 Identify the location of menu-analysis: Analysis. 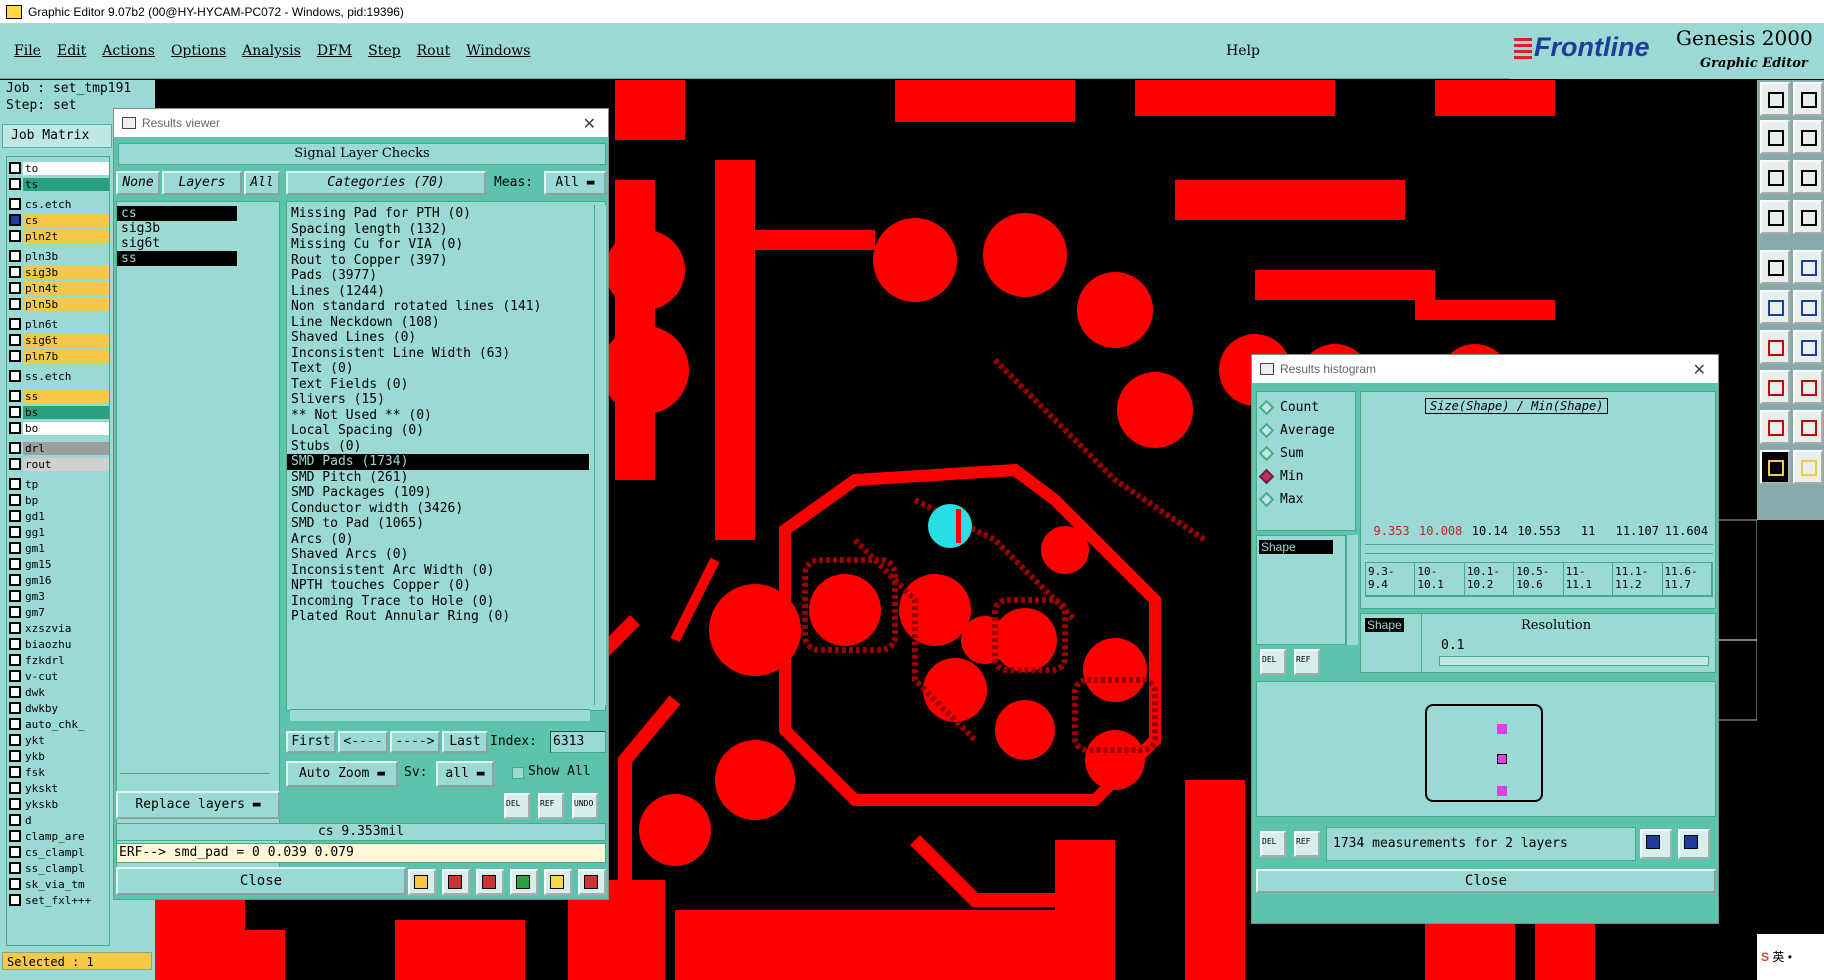
(271, 51).